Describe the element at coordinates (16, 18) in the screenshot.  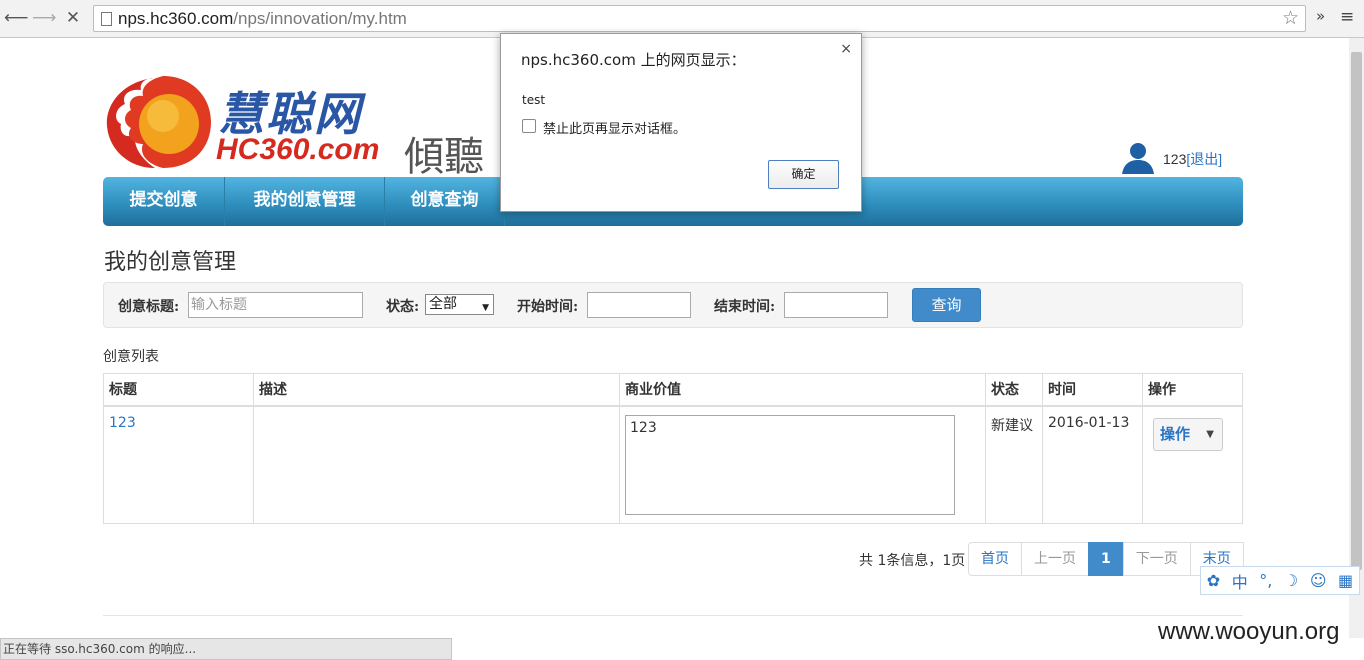
I see `back-icon: ⟵` at that location.